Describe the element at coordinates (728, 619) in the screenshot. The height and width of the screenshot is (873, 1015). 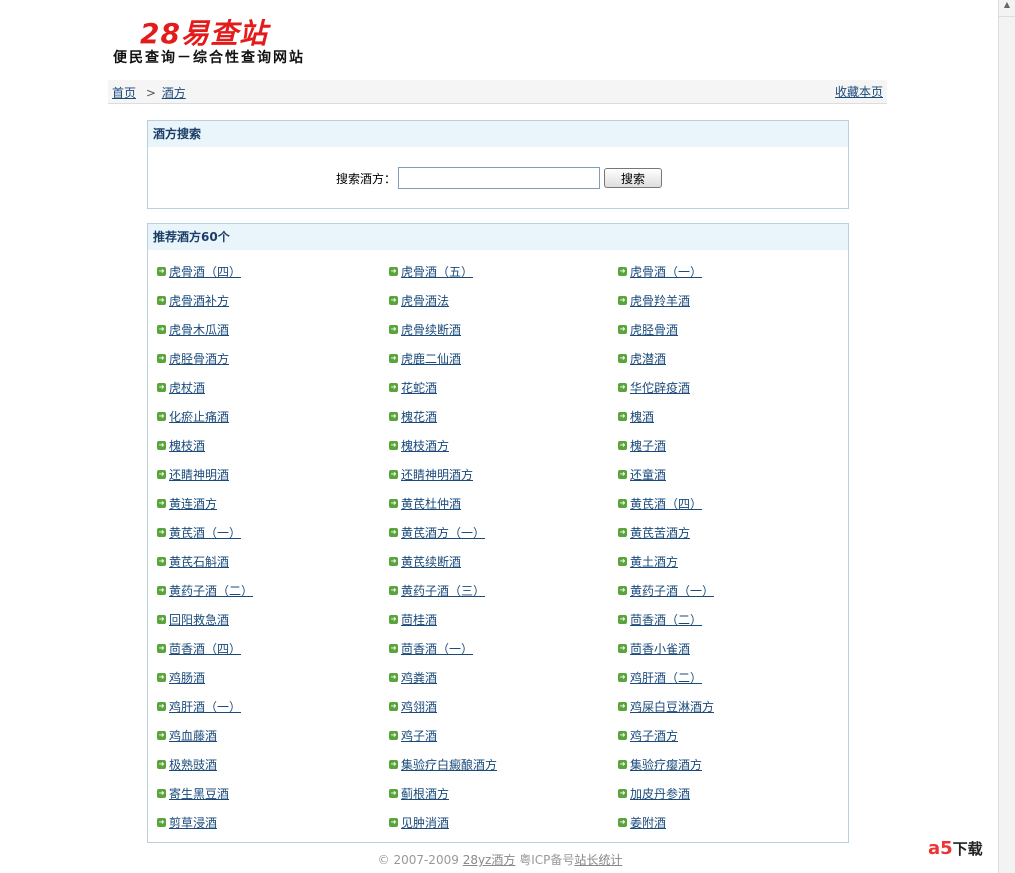
I see `list-item: ➜ 茴香酒（二）` at that location.